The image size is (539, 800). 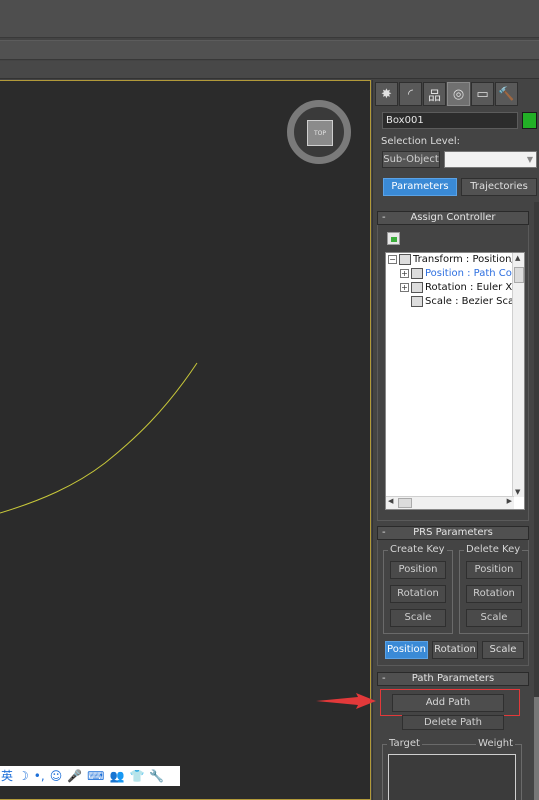 What do you see at coordinates (517, 258) in the screenshot?
I see `scroll-up-icon: ▲` at bounding box center [517, 258].